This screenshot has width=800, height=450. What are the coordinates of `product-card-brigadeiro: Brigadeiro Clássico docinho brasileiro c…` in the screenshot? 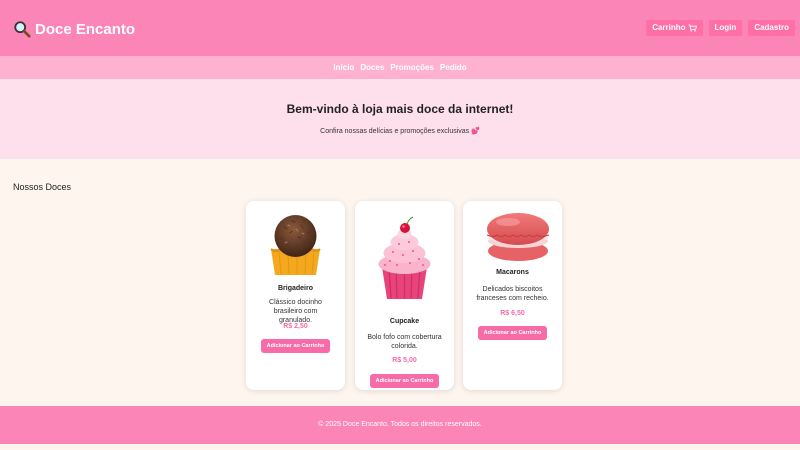 It's located at (295, 295).